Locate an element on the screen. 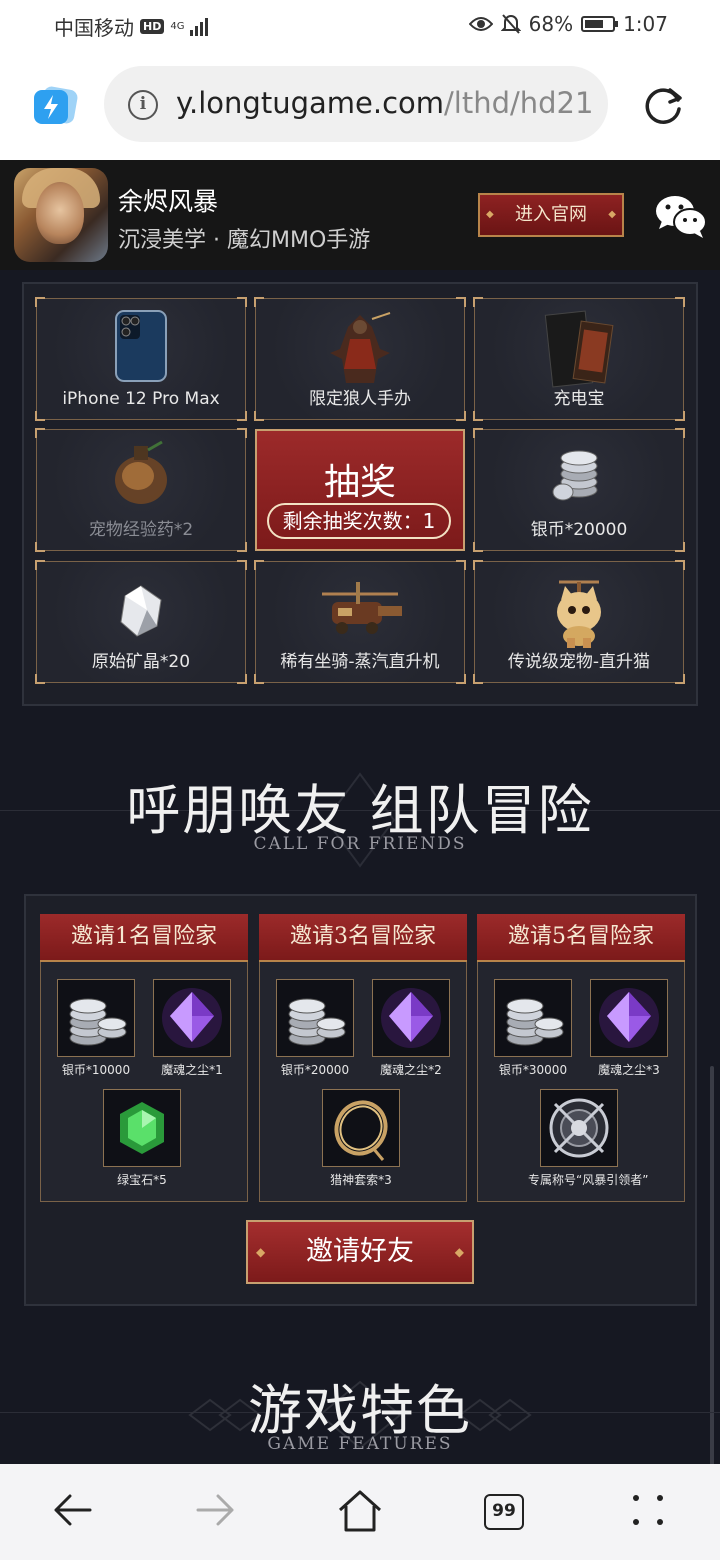 The image size is (720, 1560). invite-tier-5: 邀请5名冒险家 银币*30000 魔魂之尘*3 专属称号“风暴引领者” is located at coordinates (581, 1058).